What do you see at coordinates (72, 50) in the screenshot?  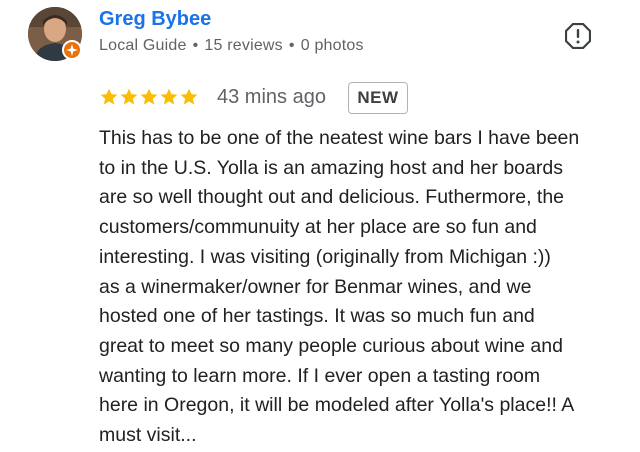 I see `local-guide-badge-icon` at bounding box center [72, 50].